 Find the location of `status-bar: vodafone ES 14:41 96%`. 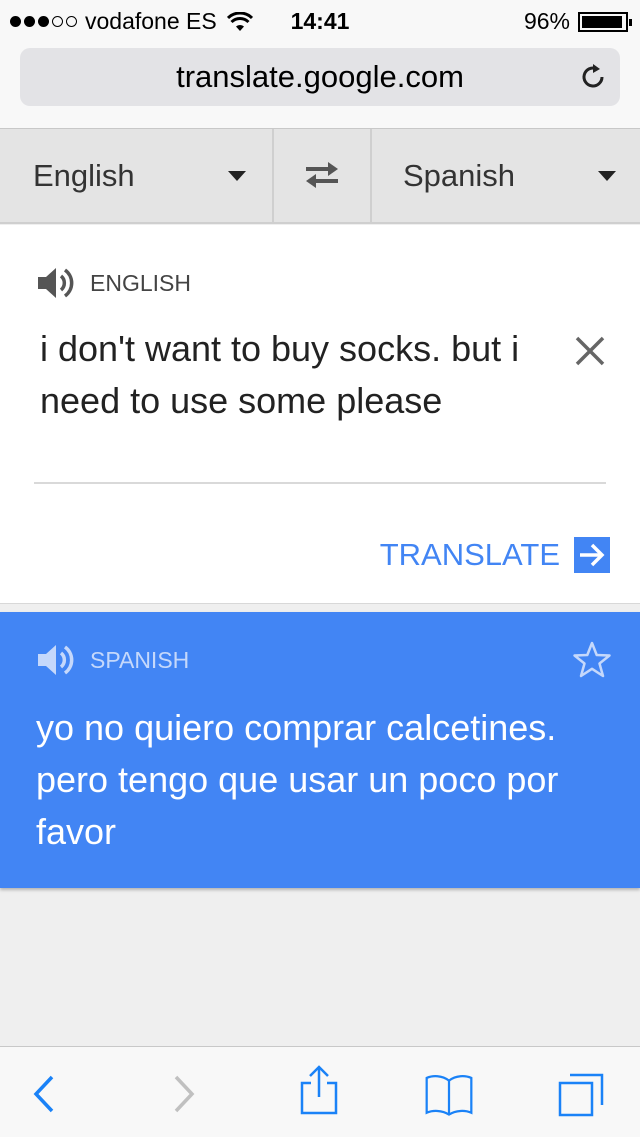

status-bar: vodafone ES 14:41 96% is located at coordinates (320, 20).